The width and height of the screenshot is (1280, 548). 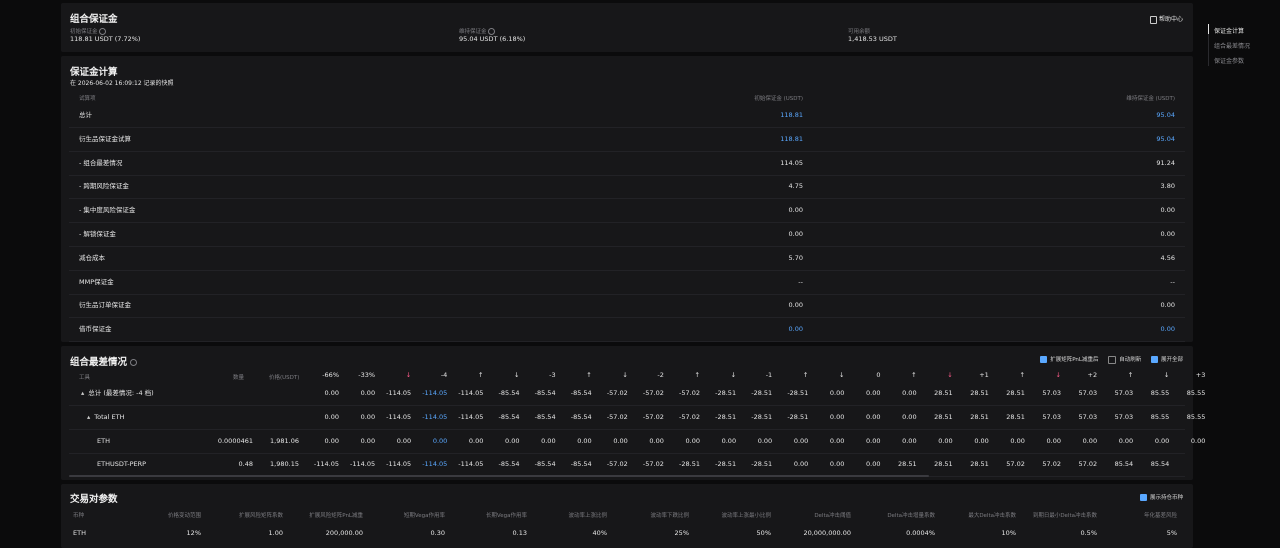 What do you see at coordinates (330, 375) in the screenshot?
I see `scenario-header: -66%` at bounding box center [330, 375].